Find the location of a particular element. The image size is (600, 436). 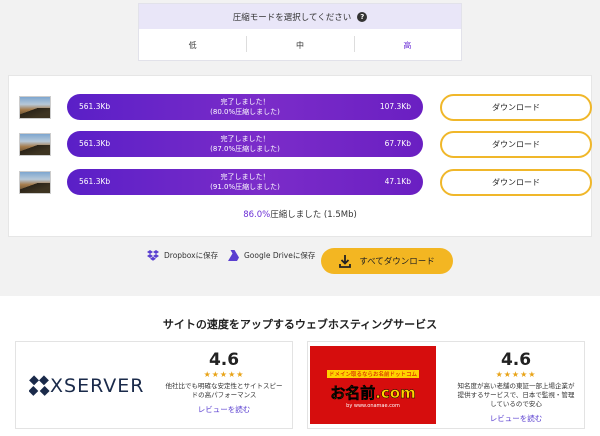

mode-options: 低 中 高 is located at coordinates (300, 45).